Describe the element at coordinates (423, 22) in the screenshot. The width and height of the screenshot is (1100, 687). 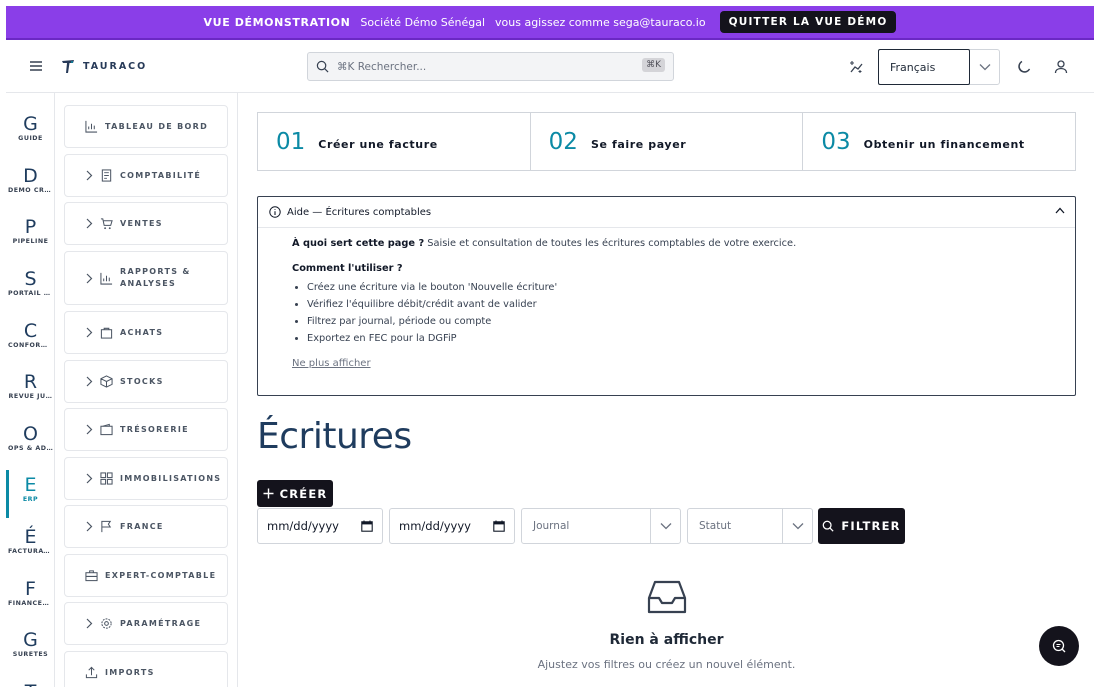
I see `demo-company: Société Démo Sénégal` at that location.